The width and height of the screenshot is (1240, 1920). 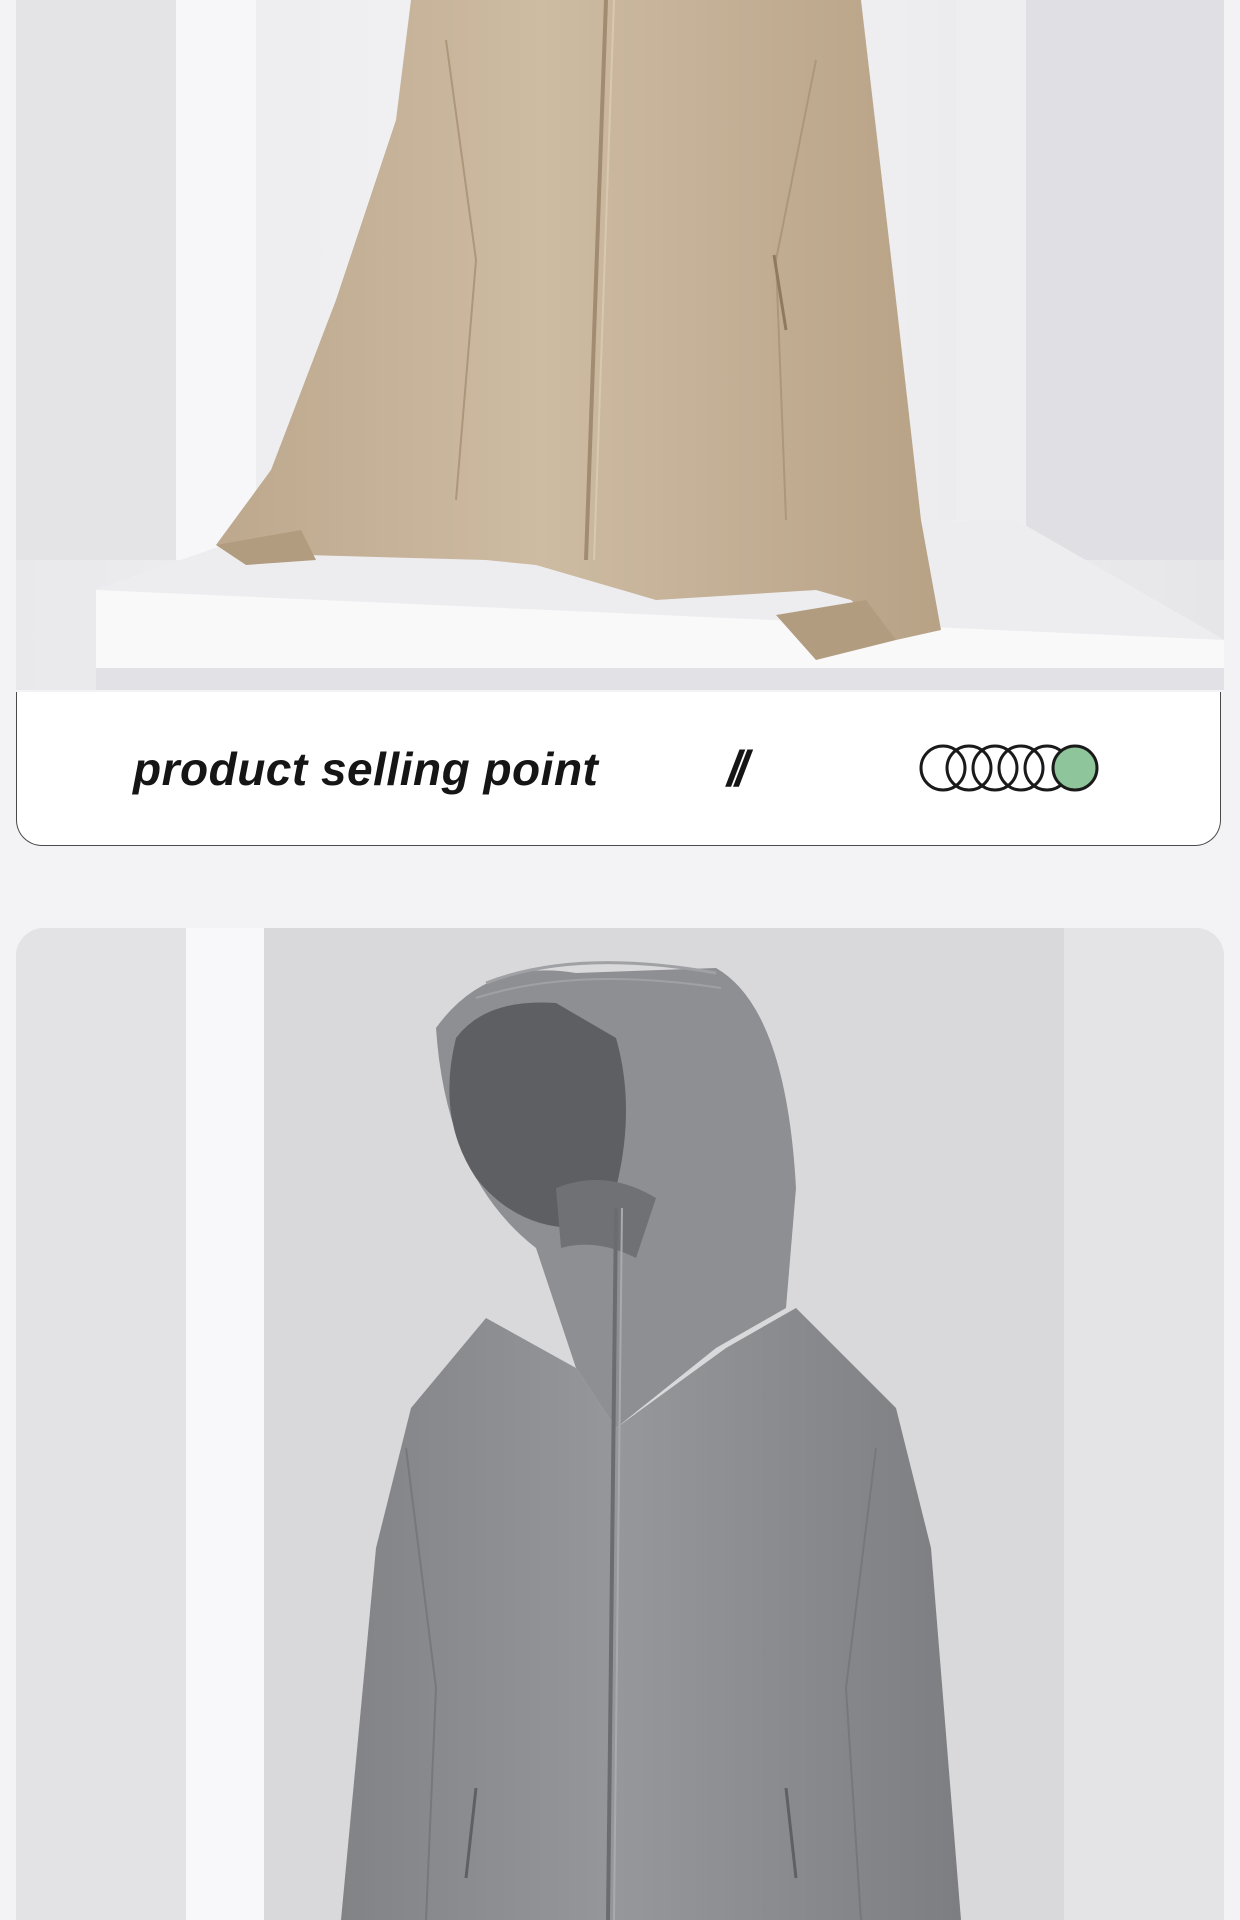 What do you see at coordinates (618, 769) in the screenshot?
I see `selling-point-banner: product selling point //` at bounding box center [618, 769].